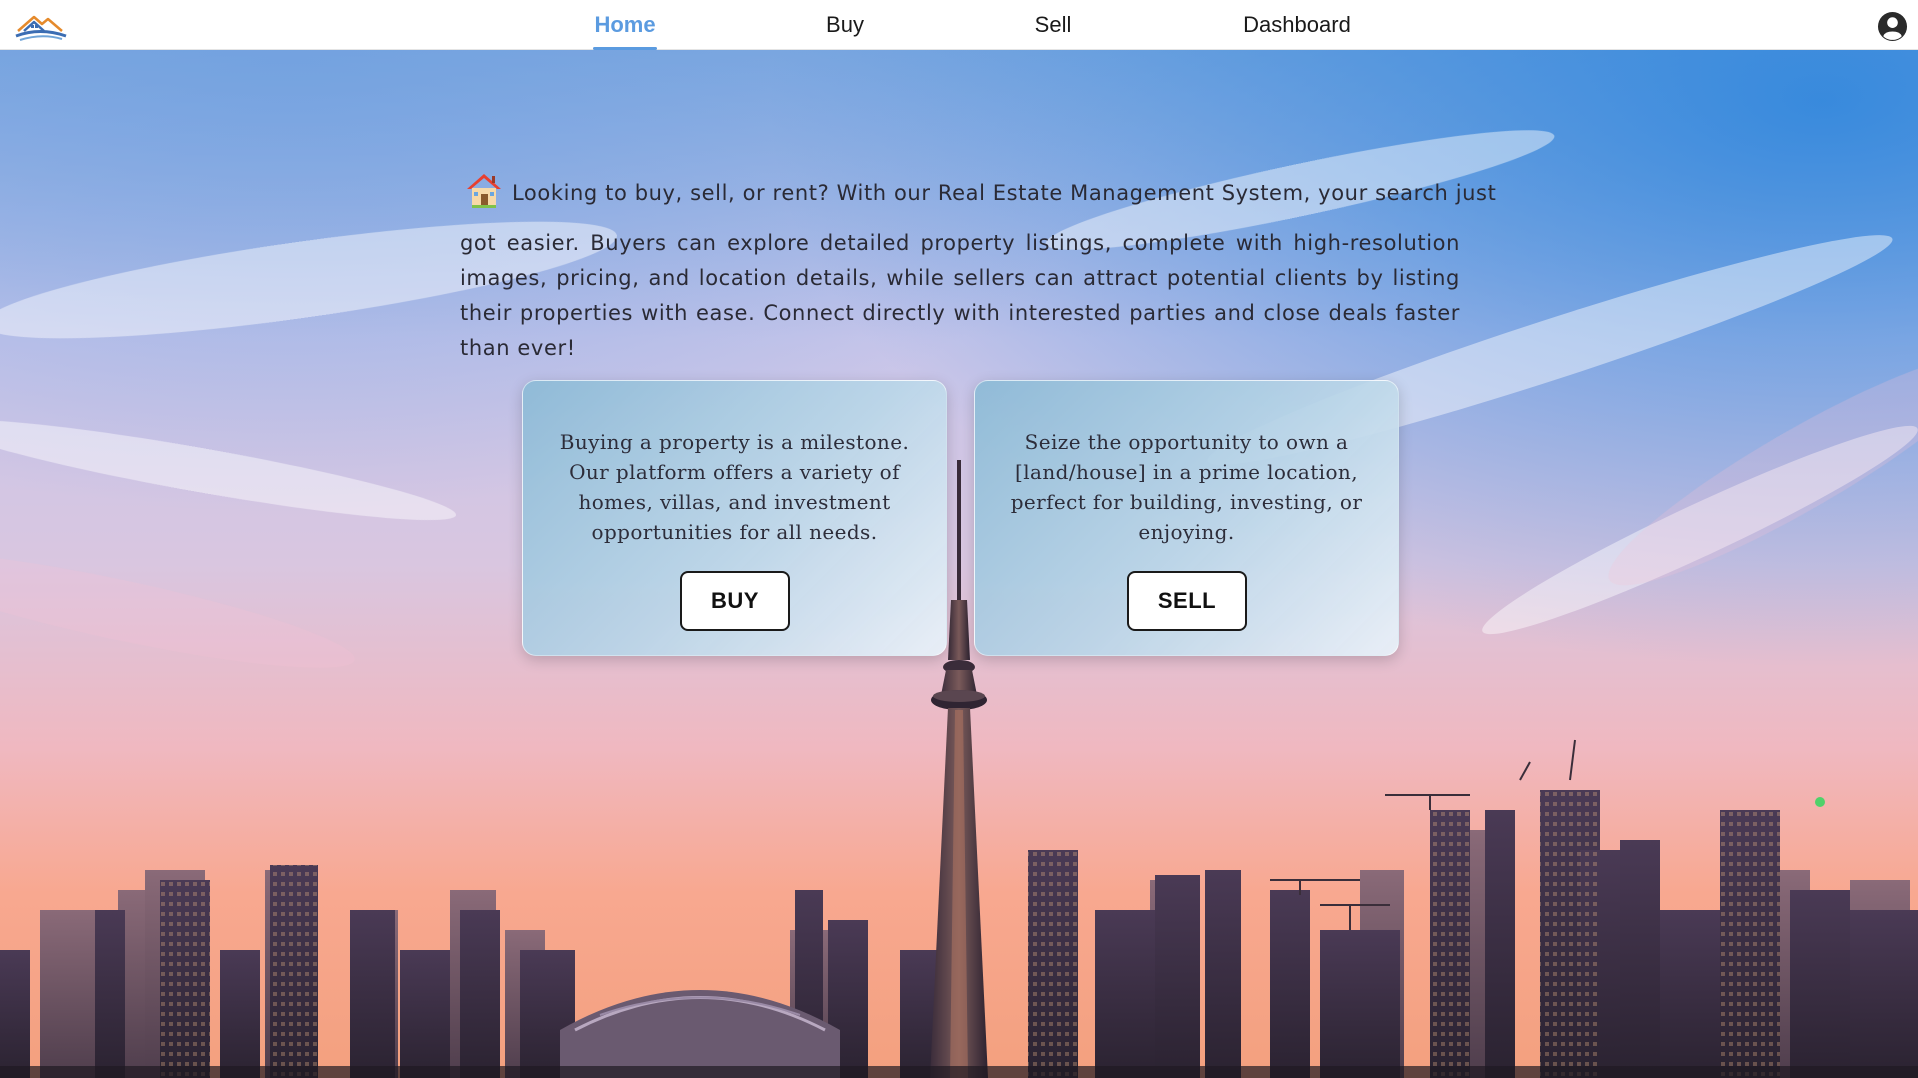 The width and height of the screenshot is (1918, 1078). Describe the element at coordinates (484, 190) in the screenshot. I see `house-icon` at that location.